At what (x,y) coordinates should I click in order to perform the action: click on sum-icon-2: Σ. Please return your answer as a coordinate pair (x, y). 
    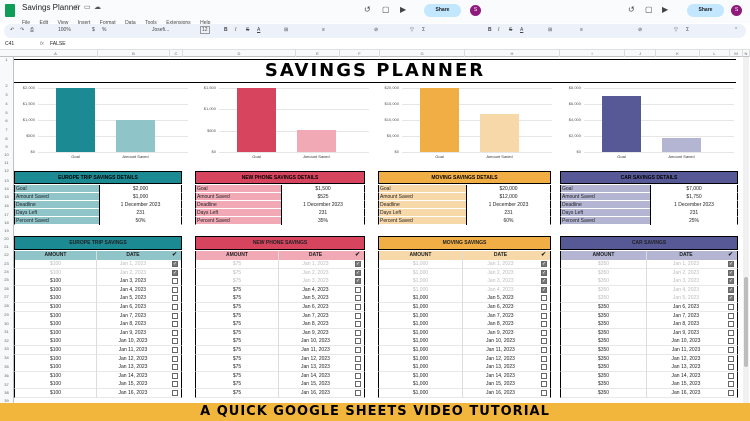
    Looking at the image, I should click on (687, 30).